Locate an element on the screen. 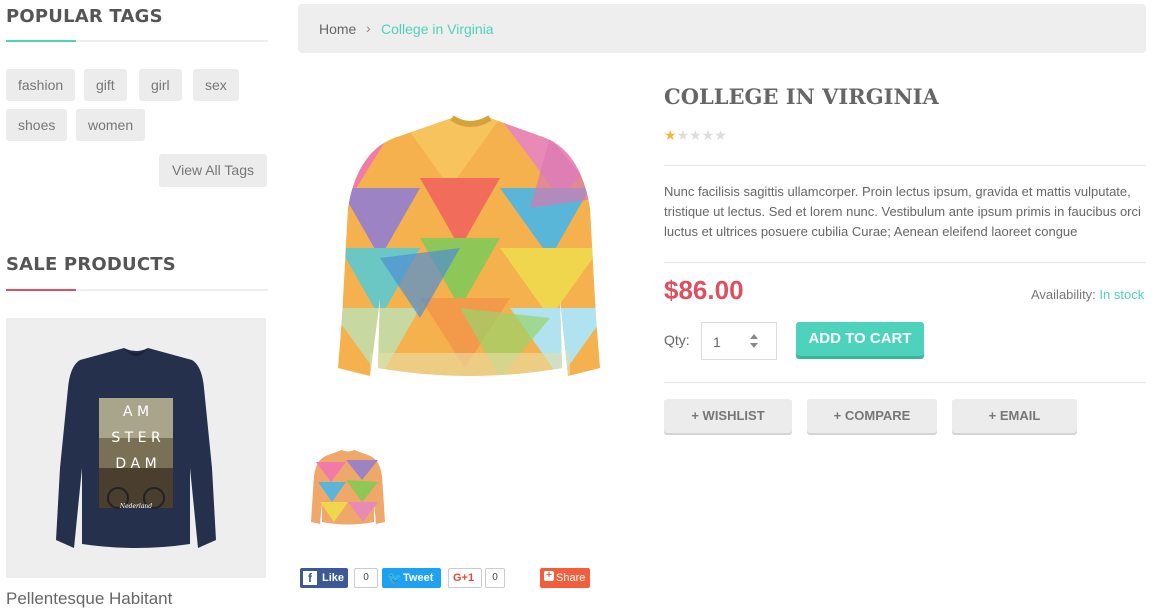 The image size is (1157, 613). google-plus-icon: G+1 is located at coordinates (464, 578).